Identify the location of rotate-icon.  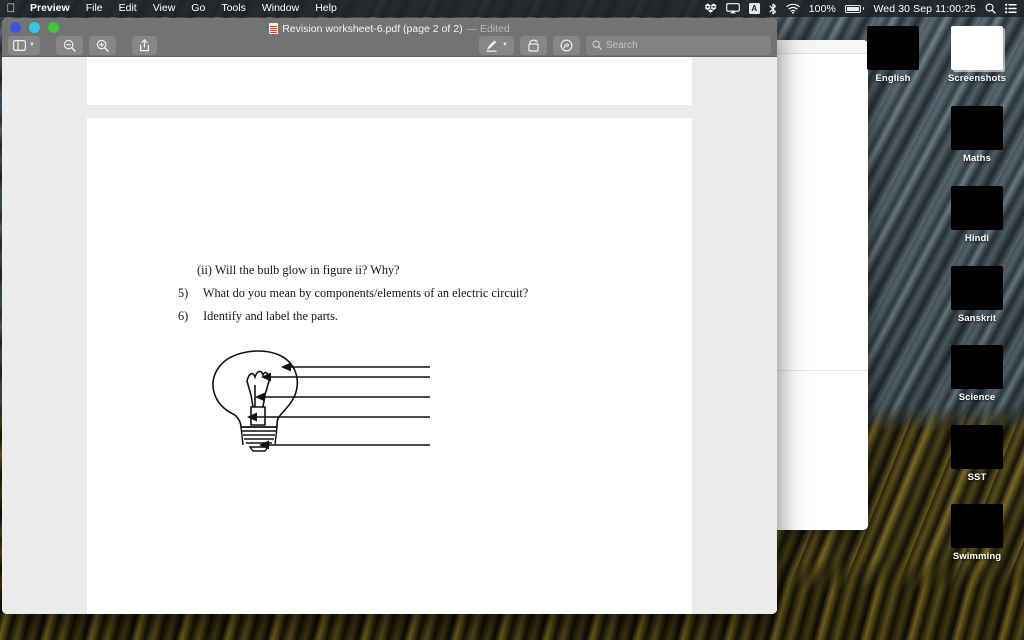
(533, 45).